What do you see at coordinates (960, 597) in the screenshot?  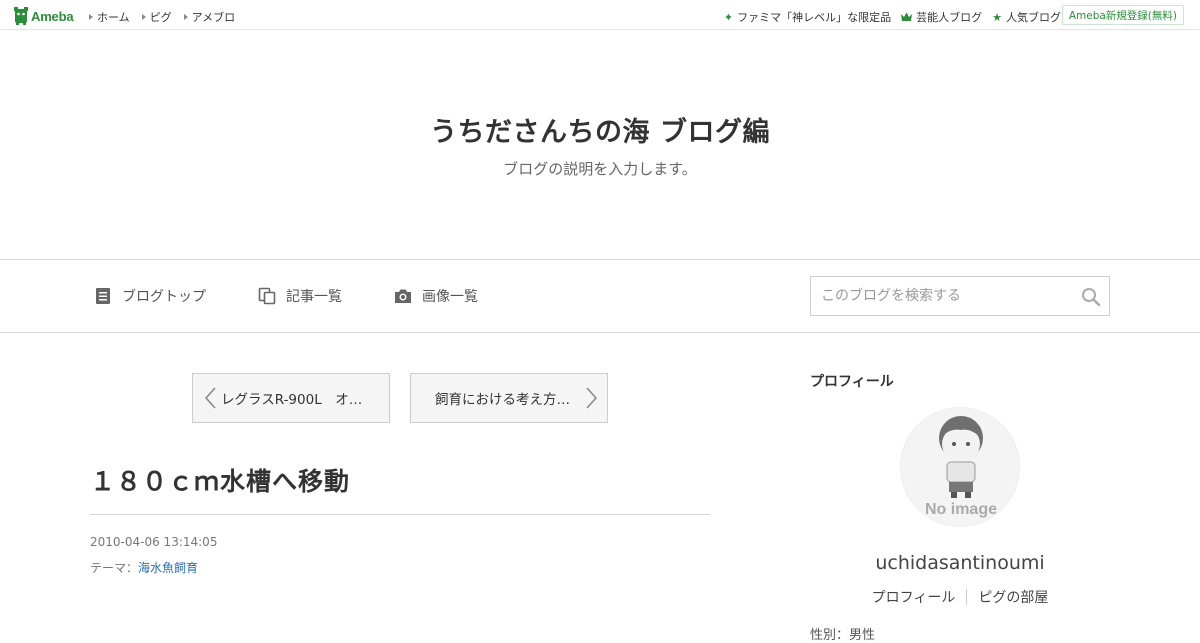 I see `profile-links: プロフィール ピグの部屋` at bounding box center [960, 597].